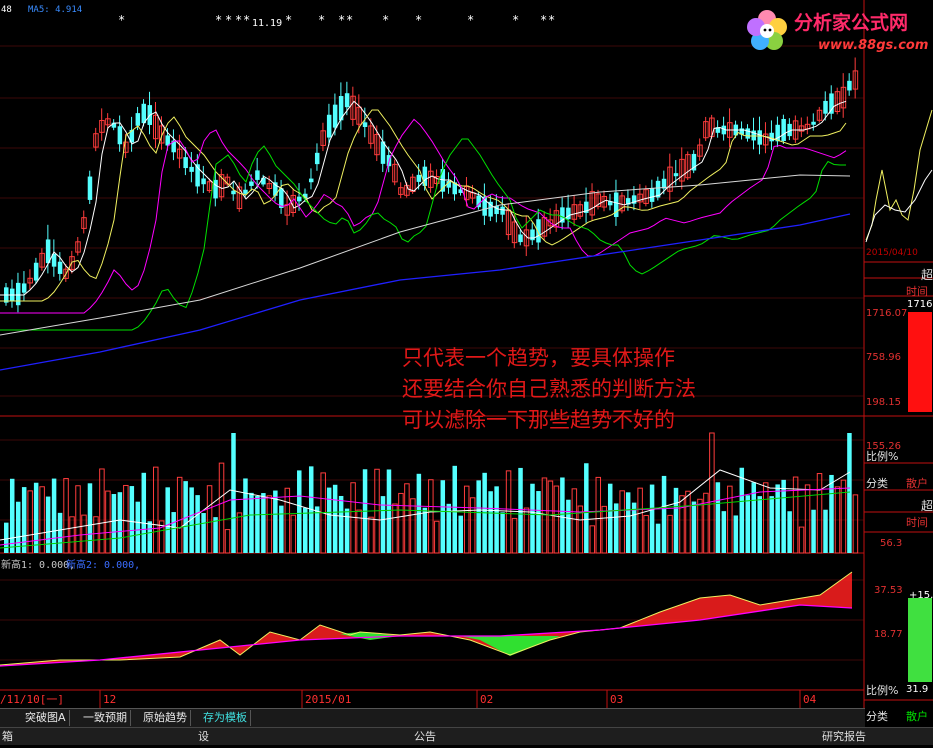 The image size is (933, 748). What do you see at coordinates (267, 23) in the screenshot?
I see `peak-price-label: 11.19` at bounding box center [267, 23].